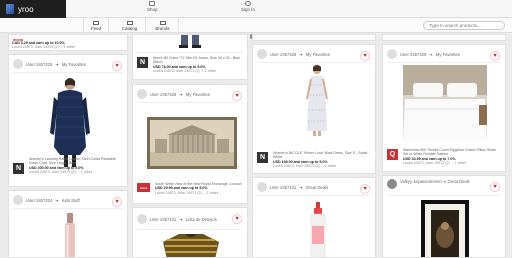 The width and height of the screenshot is (512, 258). What do you see at coordinates (191, 246) in the screenshot?
I see `product-image-shirt` at bounding box center [191, 246].